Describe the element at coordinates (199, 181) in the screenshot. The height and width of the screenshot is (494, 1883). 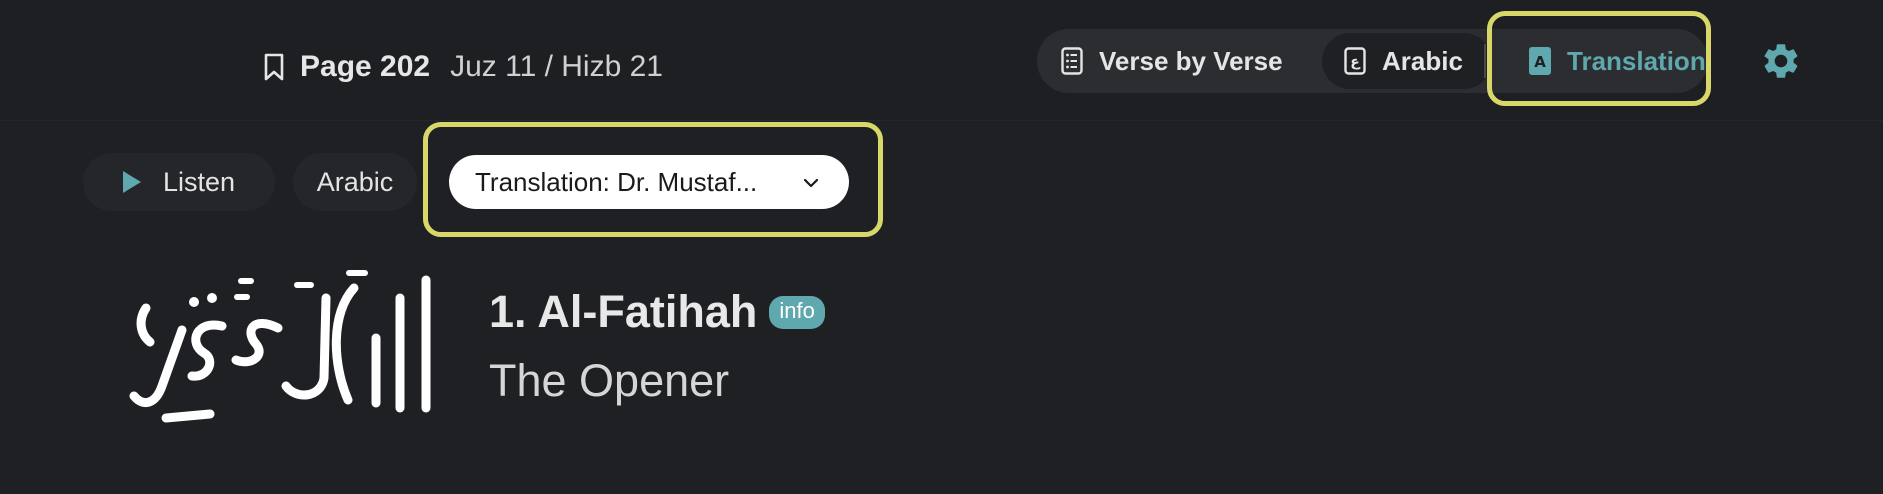
I see `listen-label: Listen` at that location.